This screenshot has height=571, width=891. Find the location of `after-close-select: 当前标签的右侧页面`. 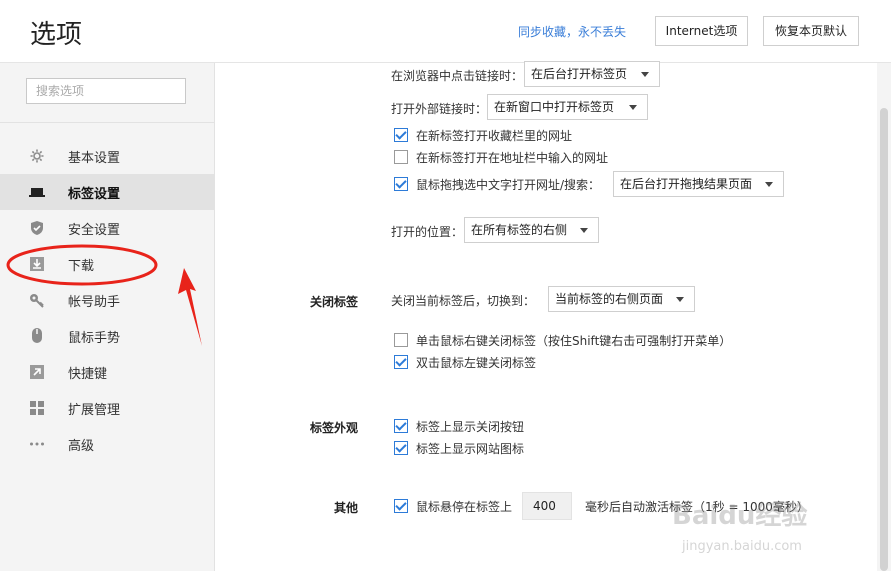

after-close-select: 当前标签的右侧页面 is located at coordinates (621, 299).